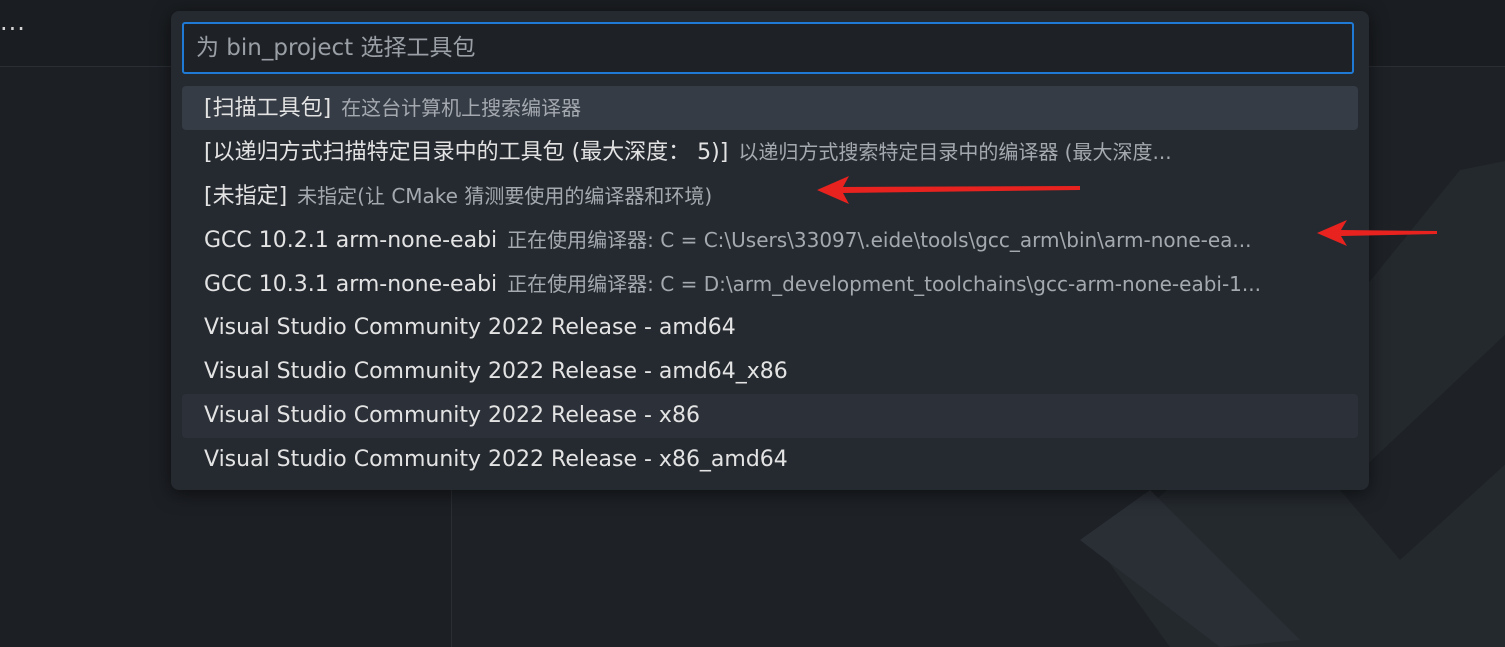  What do you see at coordinates (461, 108) in the screenshot?
I see `kit-item-description: 在这台计算机上搜索编译器` at bounding box center [461, 108].